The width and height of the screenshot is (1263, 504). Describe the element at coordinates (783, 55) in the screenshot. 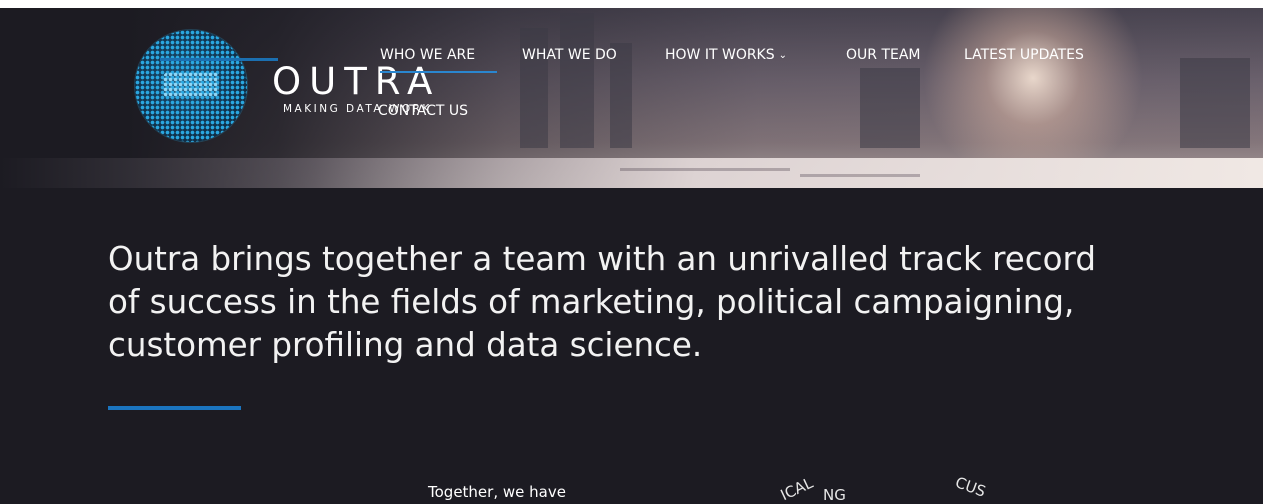

I see `chevron-down-icon: ⌄` at that location.